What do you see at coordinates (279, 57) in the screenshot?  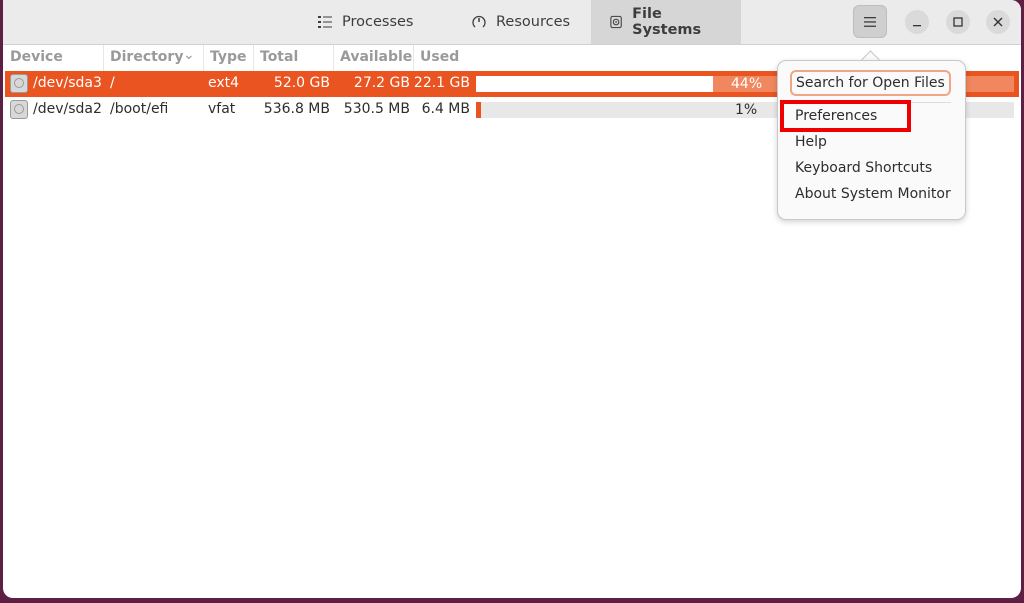 I see `column-total: Total` at bounding box center [279, 57].